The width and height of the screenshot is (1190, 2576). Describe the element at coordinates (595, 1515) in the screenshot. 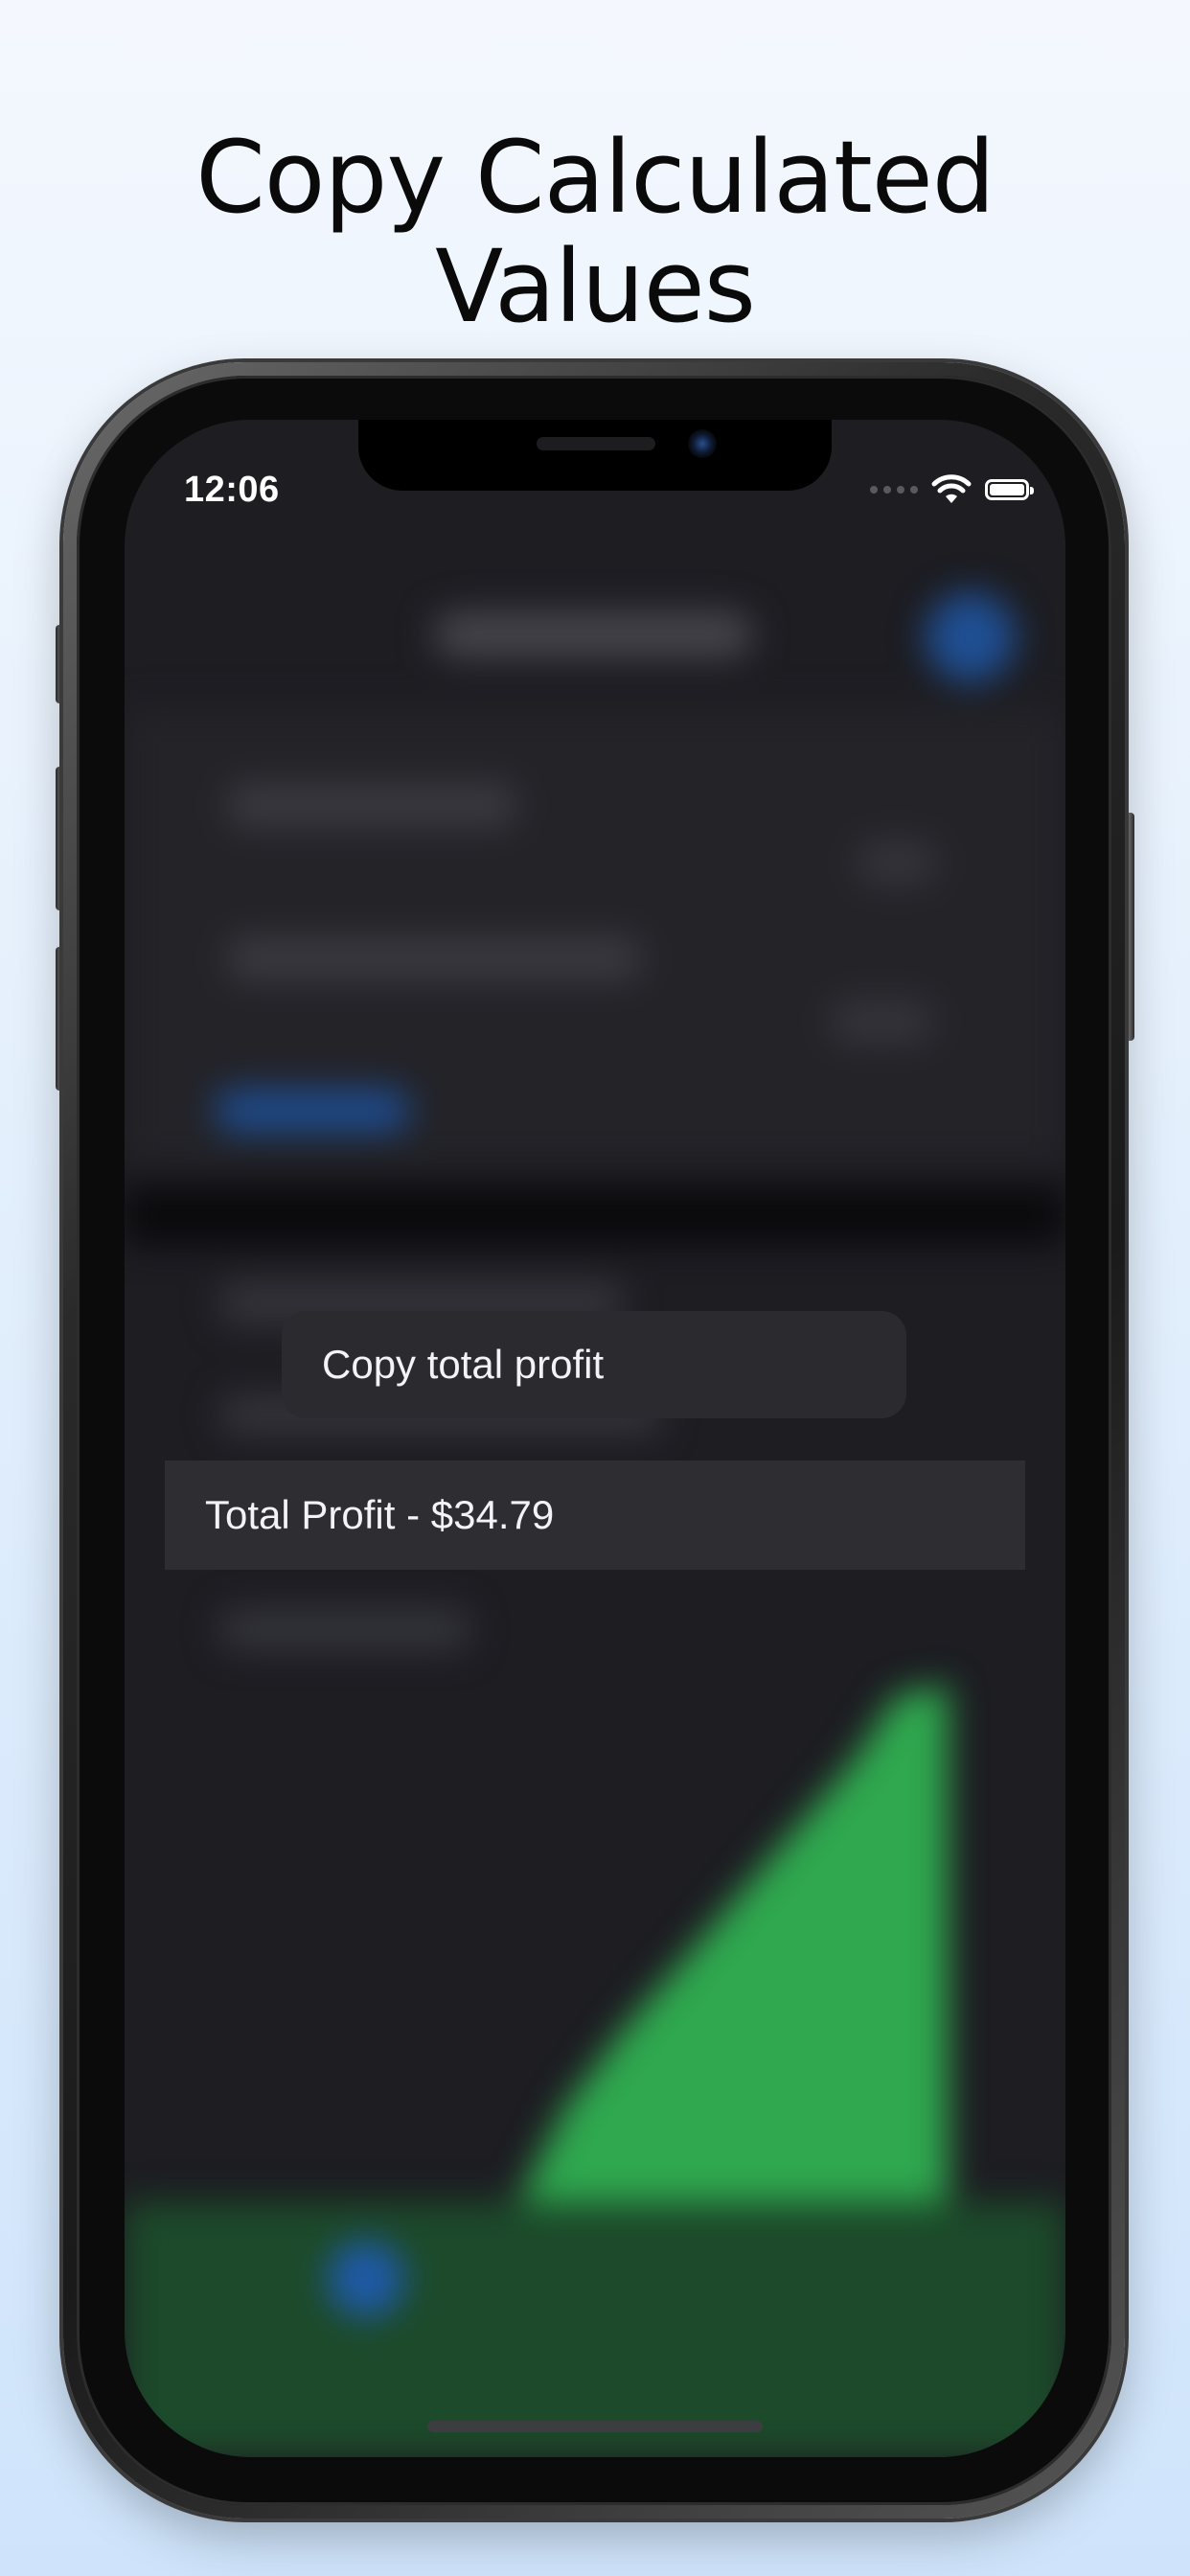

I see `total-profit-row: Total Profit - $34.79` at that location.